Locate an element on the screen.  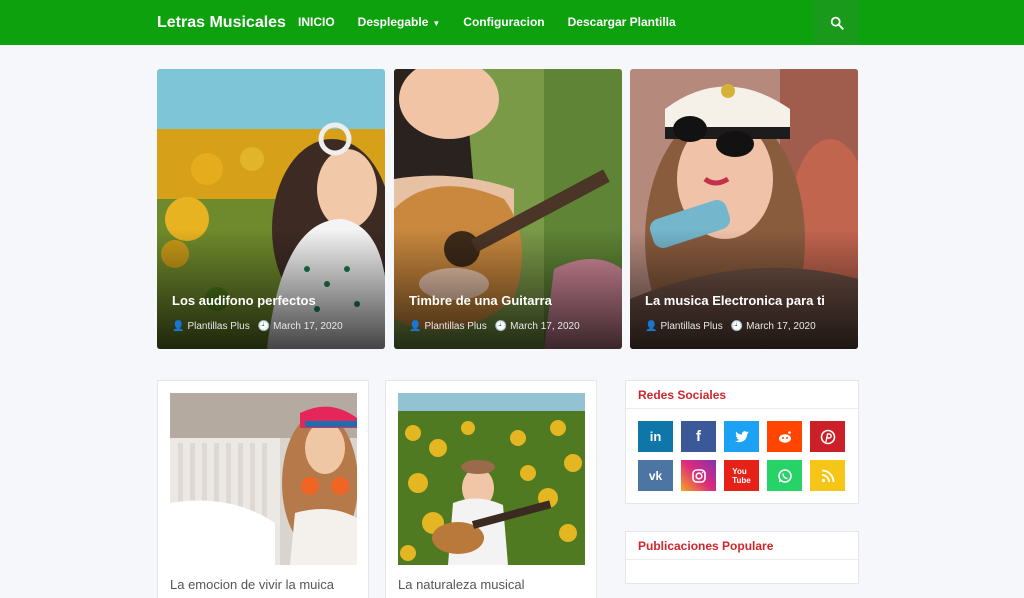
popular-posts-widget: Publicaciones Populare is located at coordinates (742, 557).